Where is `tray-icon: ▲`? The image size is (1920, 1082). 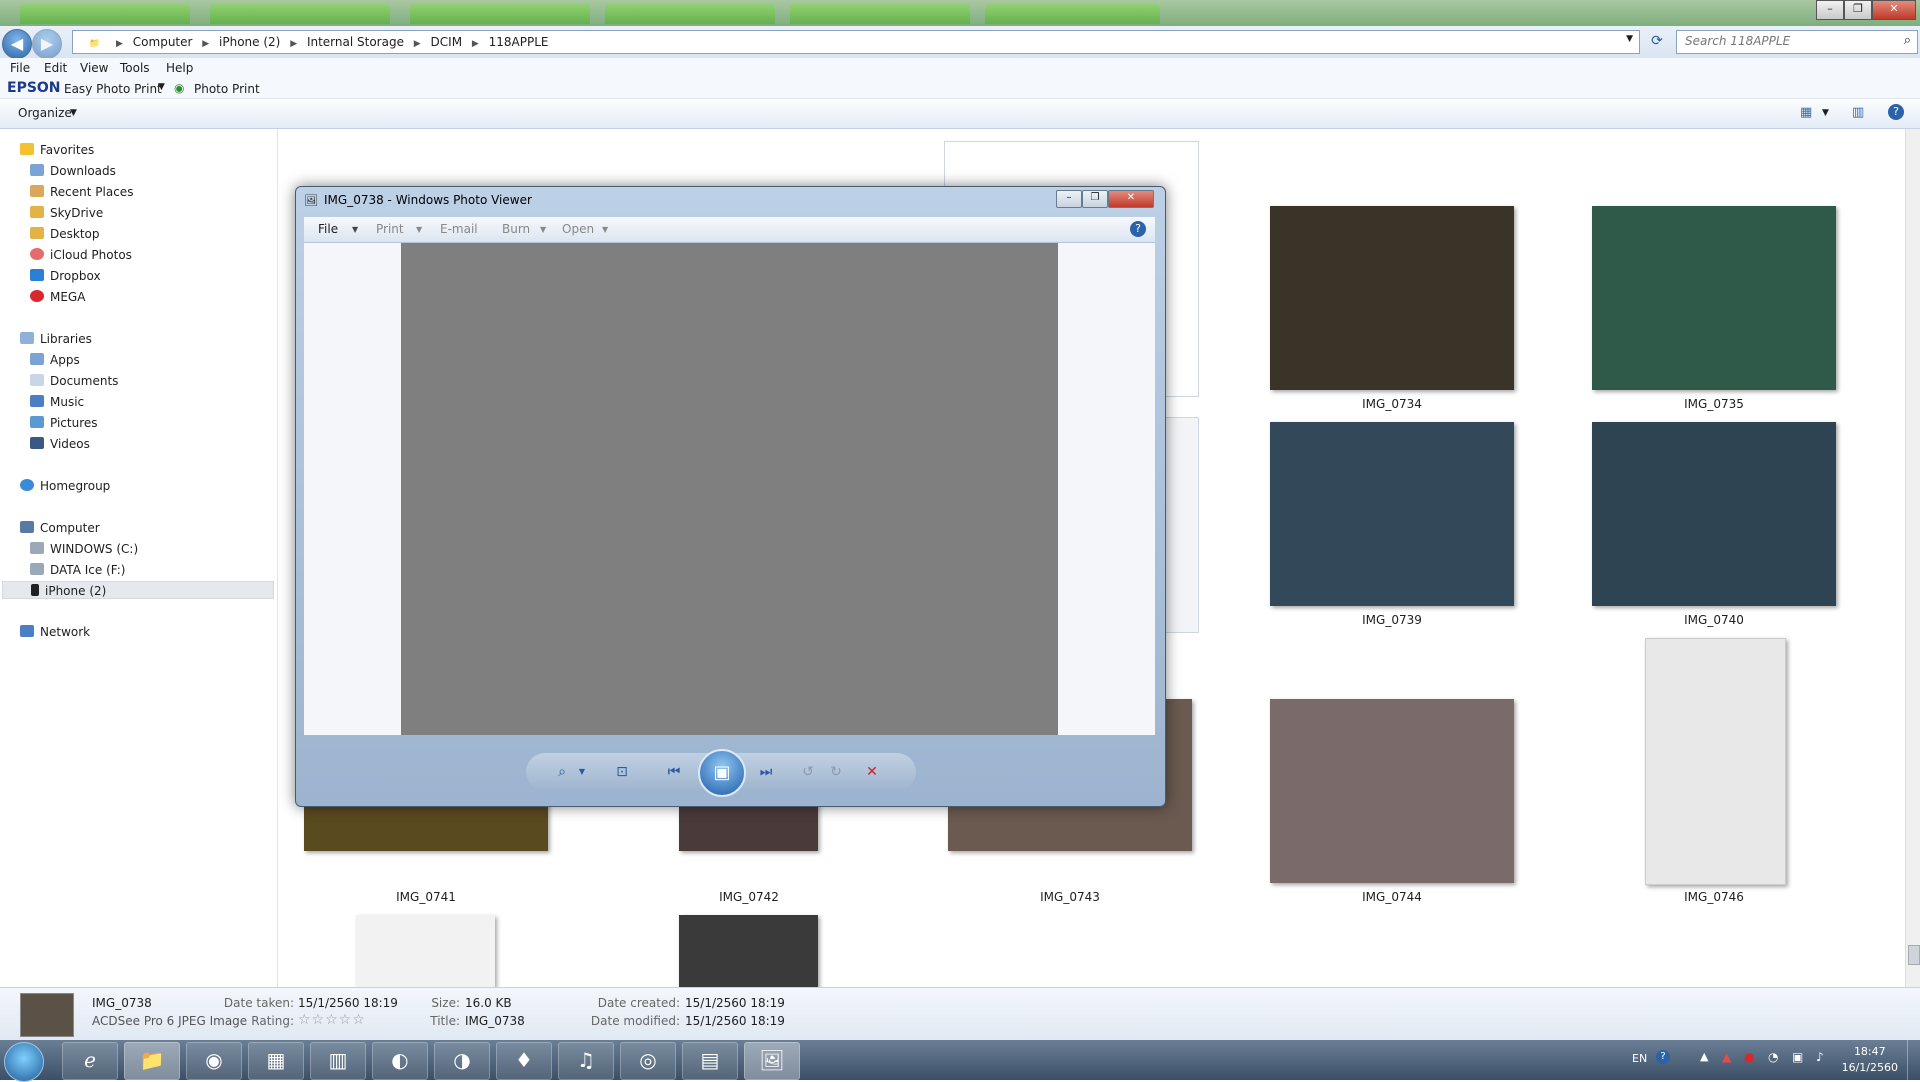
tray-icon: ▲ is located at coordinates (1726, 1057).